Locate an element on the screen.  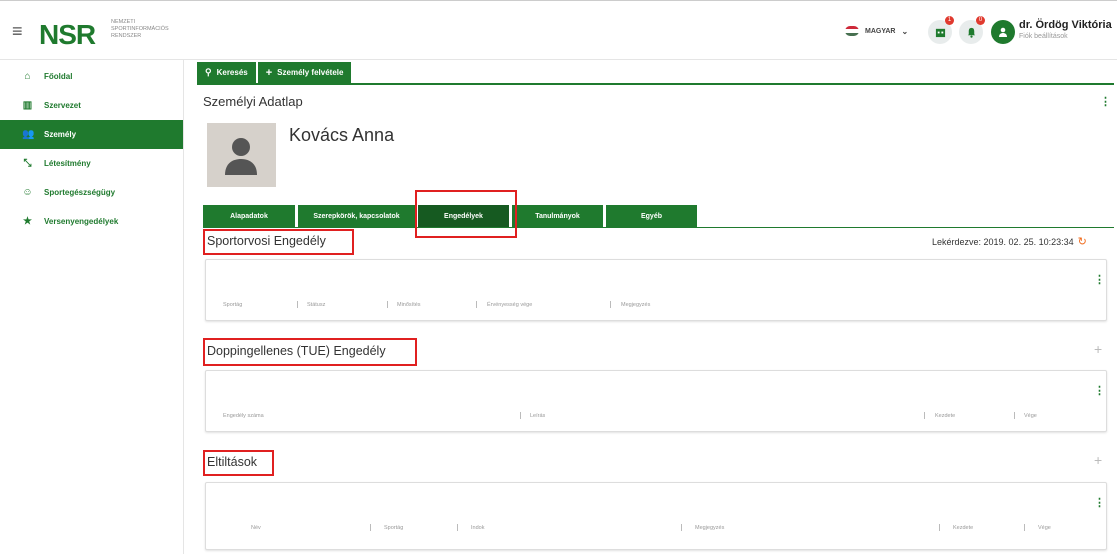
user-icon is located at coordinates (1003, 32).